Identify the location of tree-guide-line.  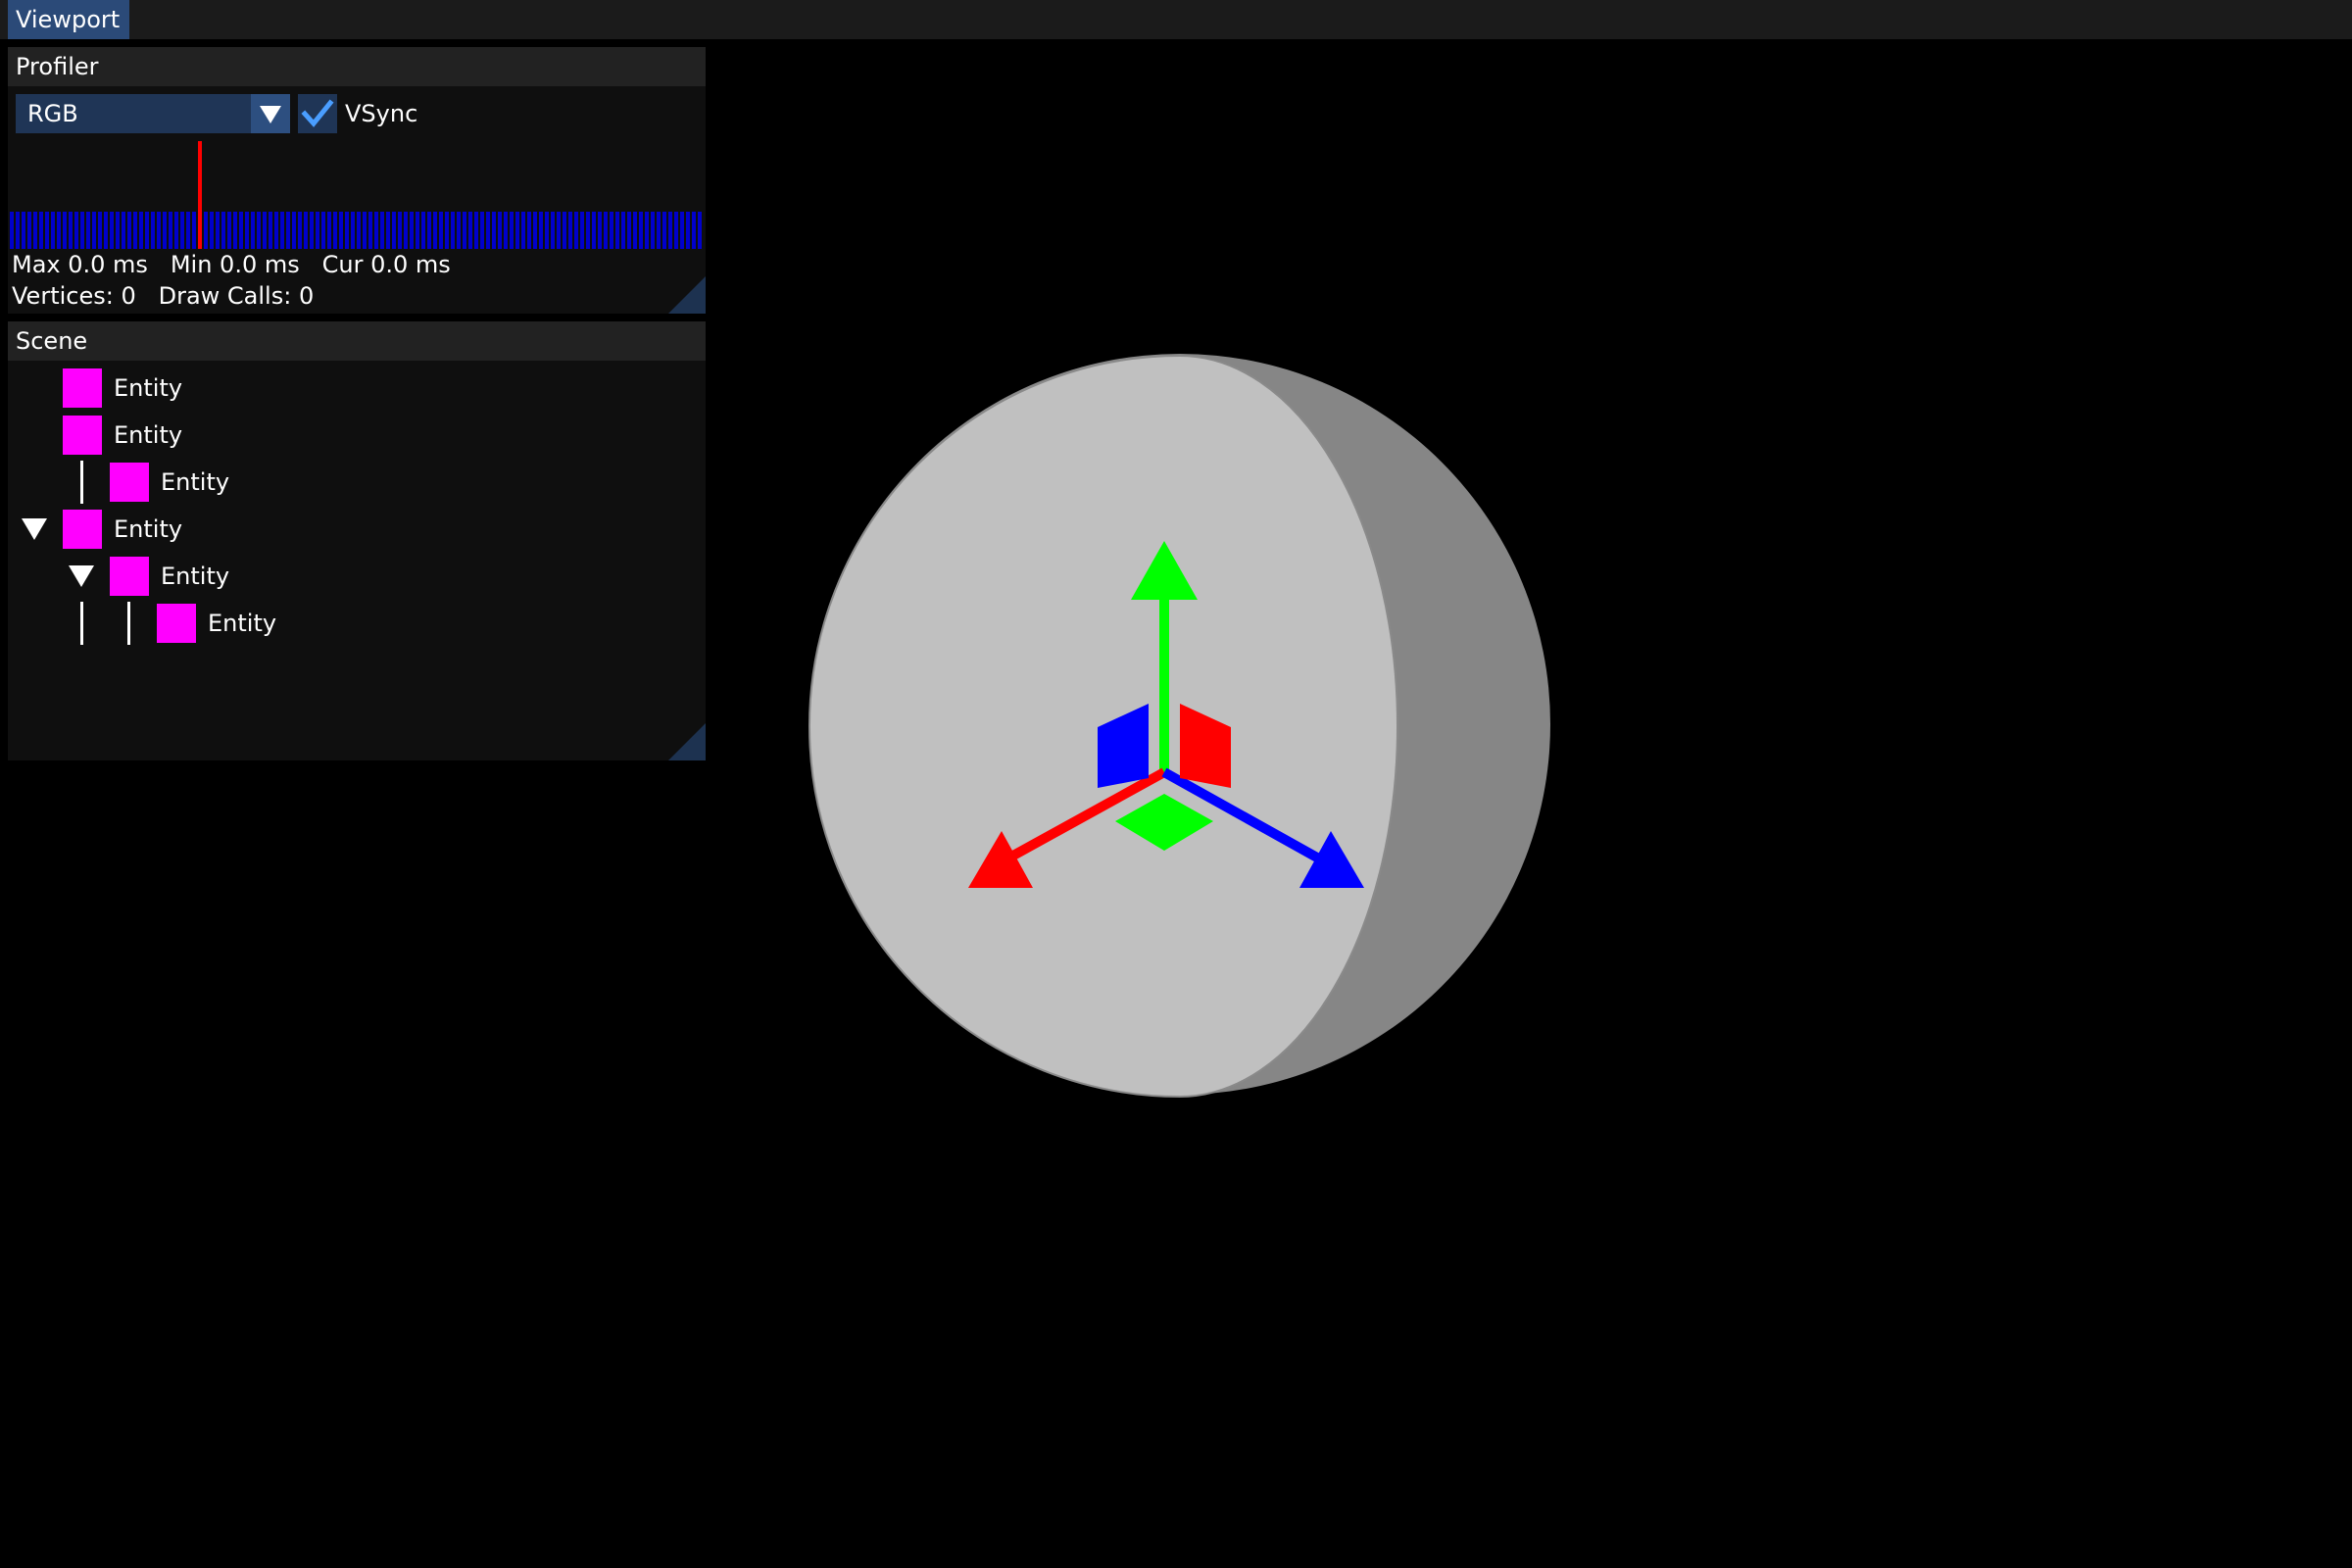
(81, 623).